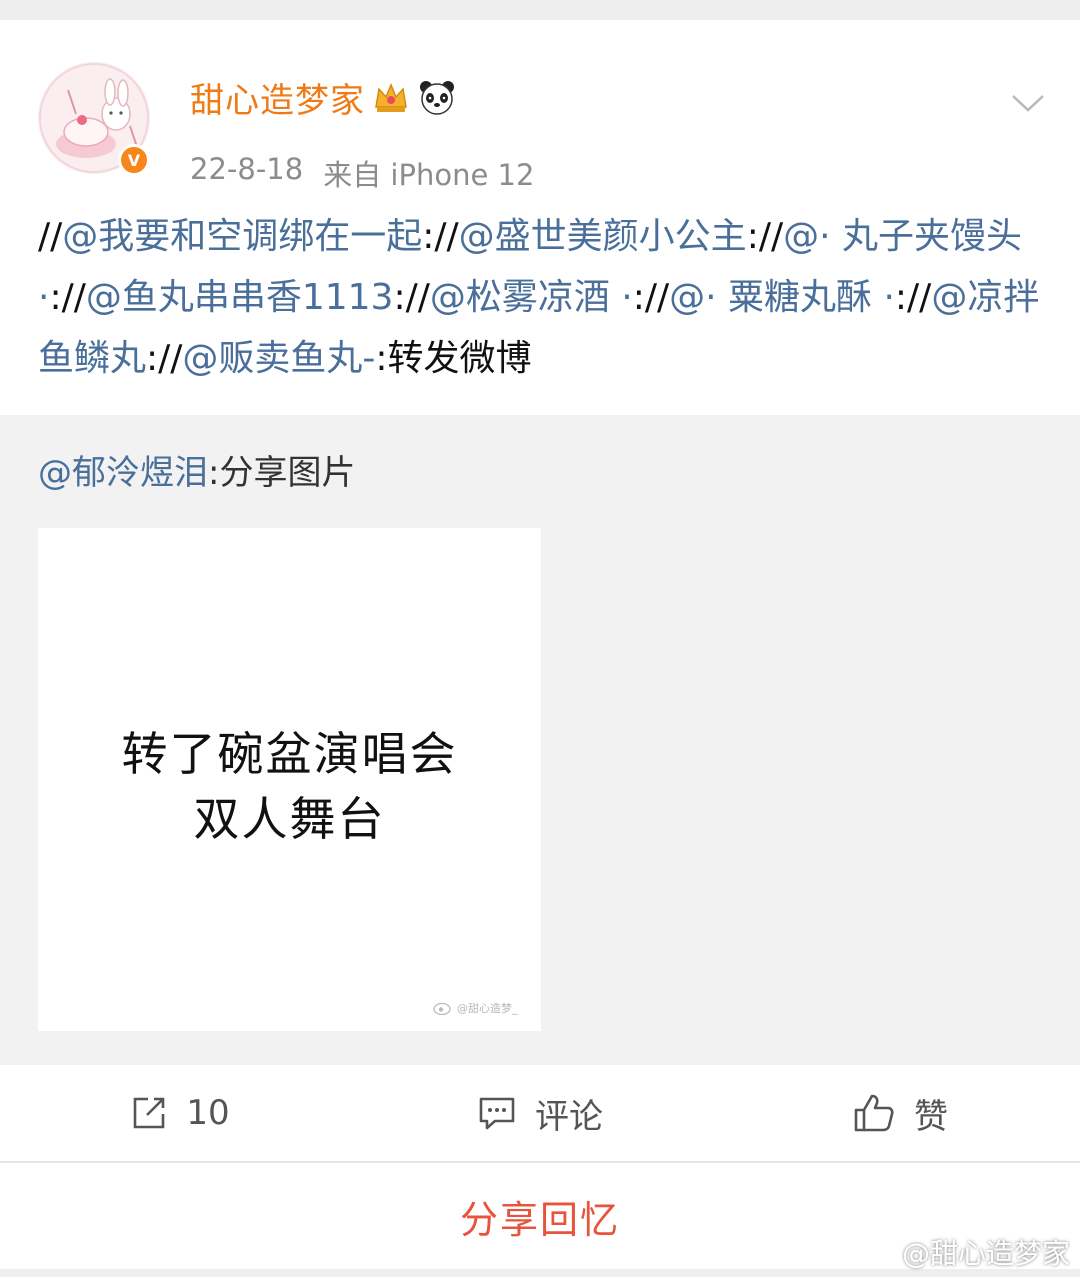 This screenshot has height=1277, width=1080. Describe the element at coordinates (539, 1219) in the screenshot. I see `share-label: 分享回忆` at that location.